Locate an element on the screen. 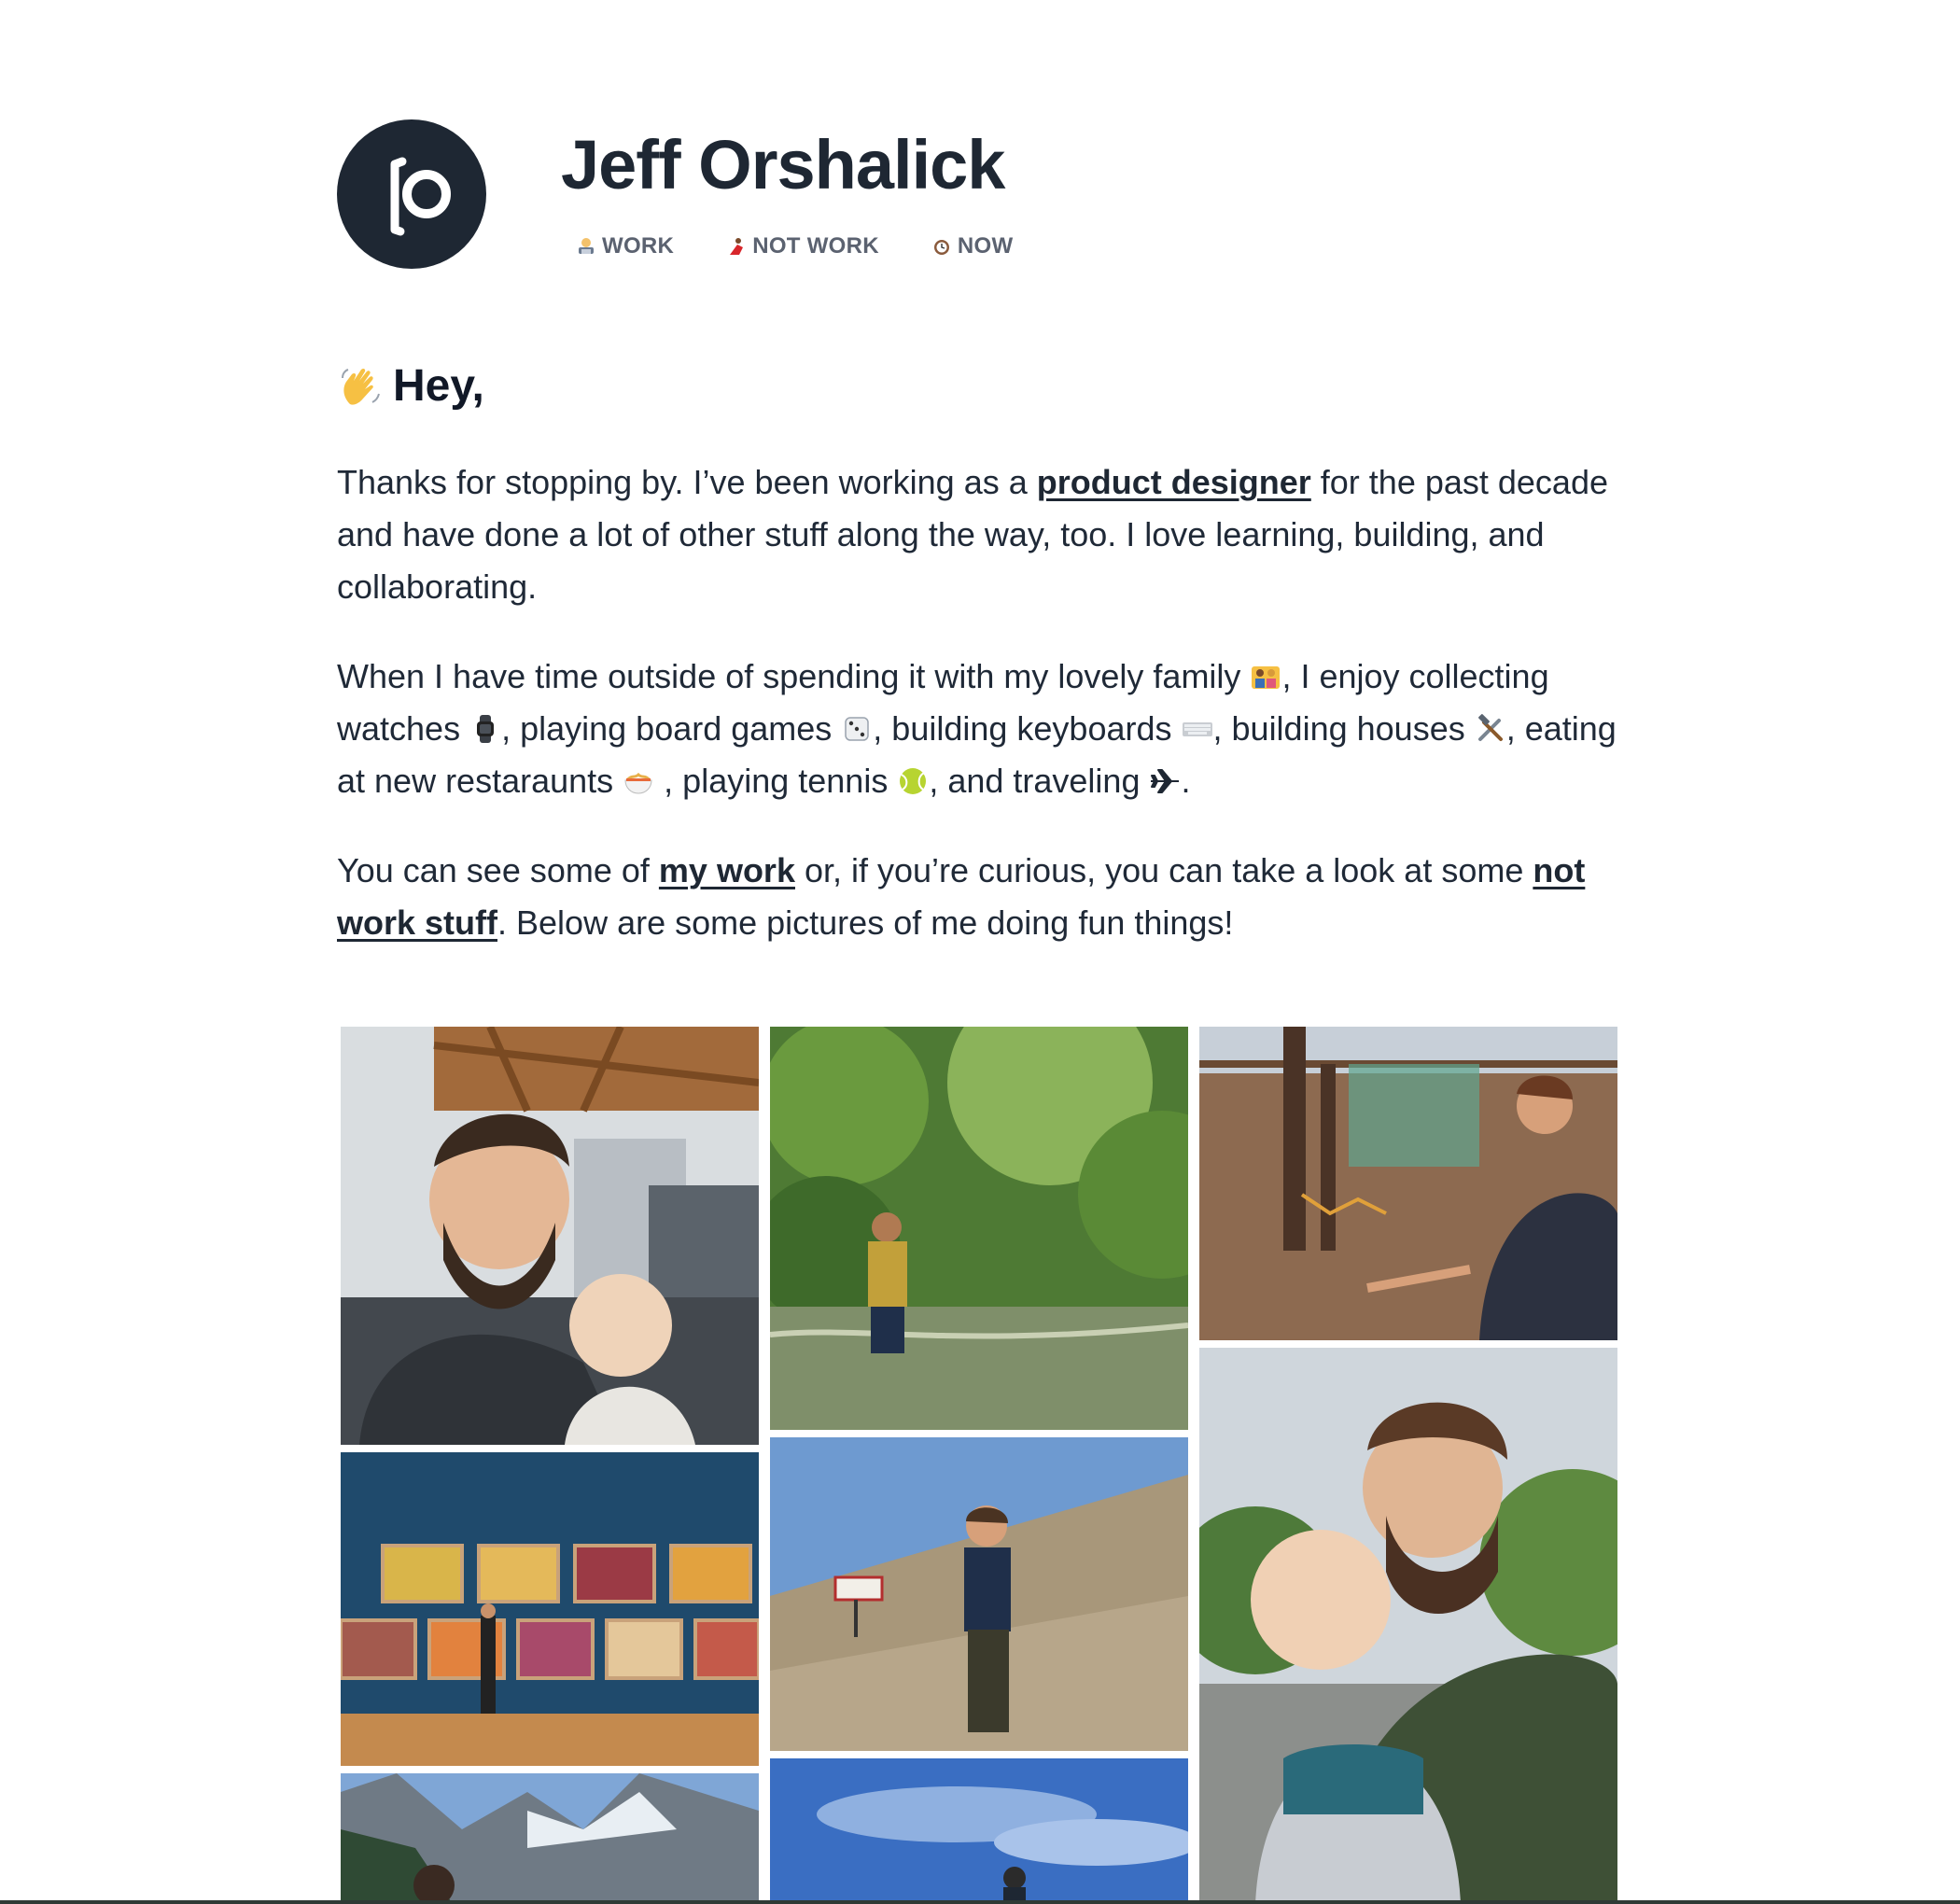 The height and width of the screenshot is (1904, 1960). photo-holding-baby-image is located at coordinates (1408, 1626).